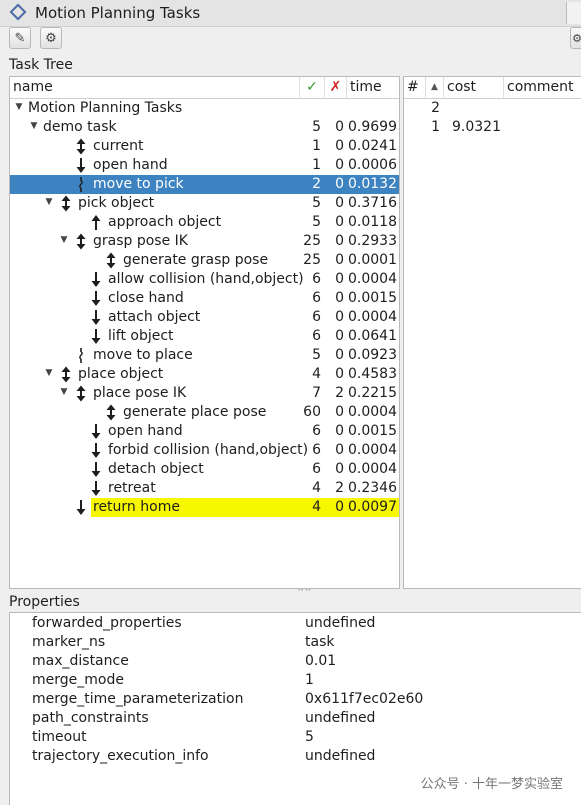  I want to click on time-value: 0.0004, so click(372, 279).